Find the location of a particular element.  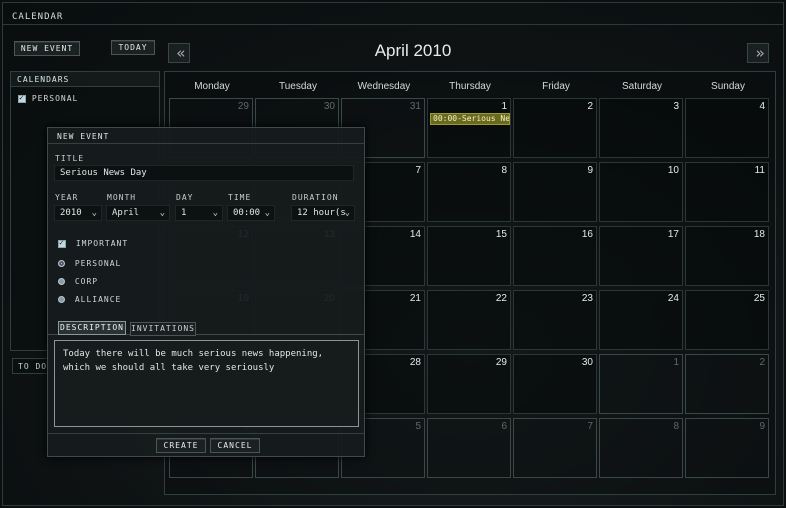

cancel-button: CANCEL is located at coordinates (235, 445).